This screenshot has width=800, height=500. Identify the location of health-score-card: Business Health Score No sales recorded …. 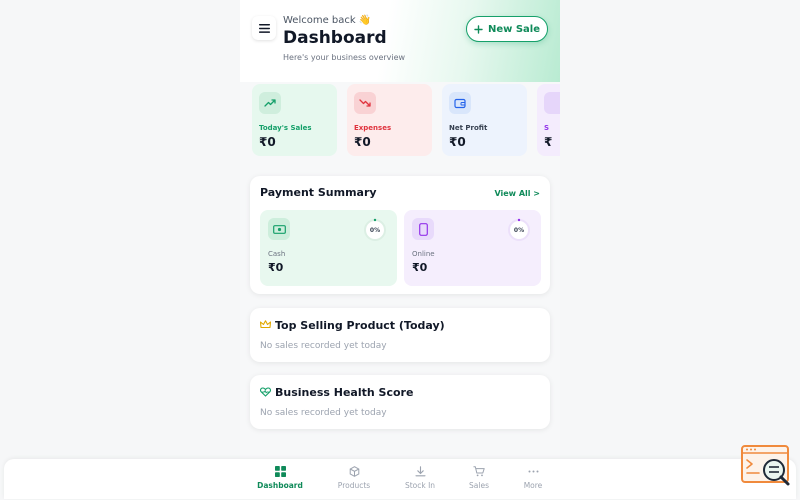
(400, 402).